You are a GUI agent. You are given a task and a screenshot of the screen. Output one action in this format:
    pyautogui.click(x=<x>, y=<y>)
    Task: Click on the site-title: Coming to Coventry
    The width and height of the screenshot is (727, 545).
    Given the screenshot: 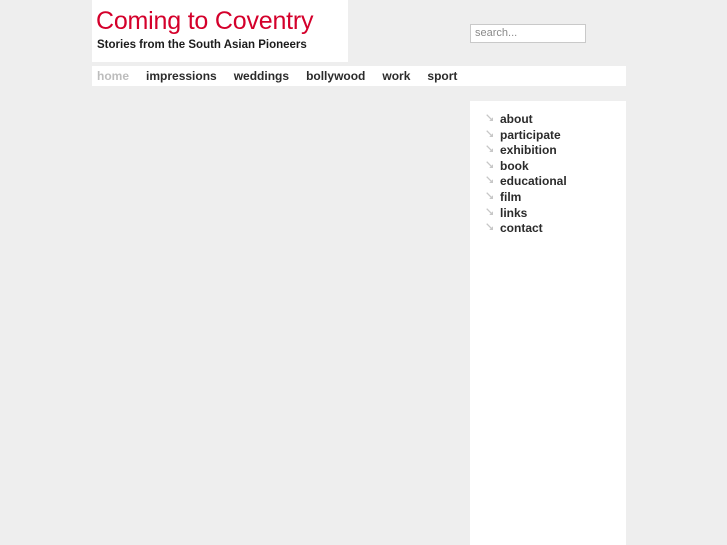 What is the action you would take?
    pyautogui.click(x=205, y=21)
    